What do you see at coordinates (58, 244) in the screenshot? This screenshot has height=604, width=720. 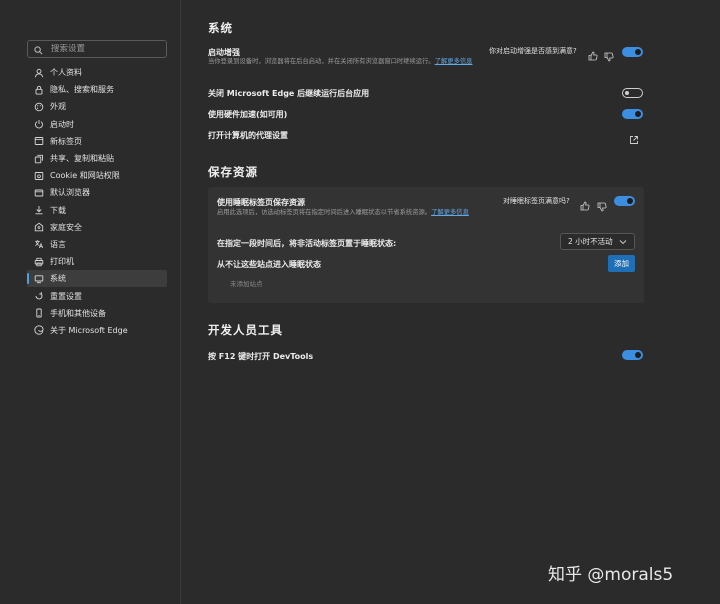 I see `sidebar-item-label: 语言` at bounding box center [58, 244].